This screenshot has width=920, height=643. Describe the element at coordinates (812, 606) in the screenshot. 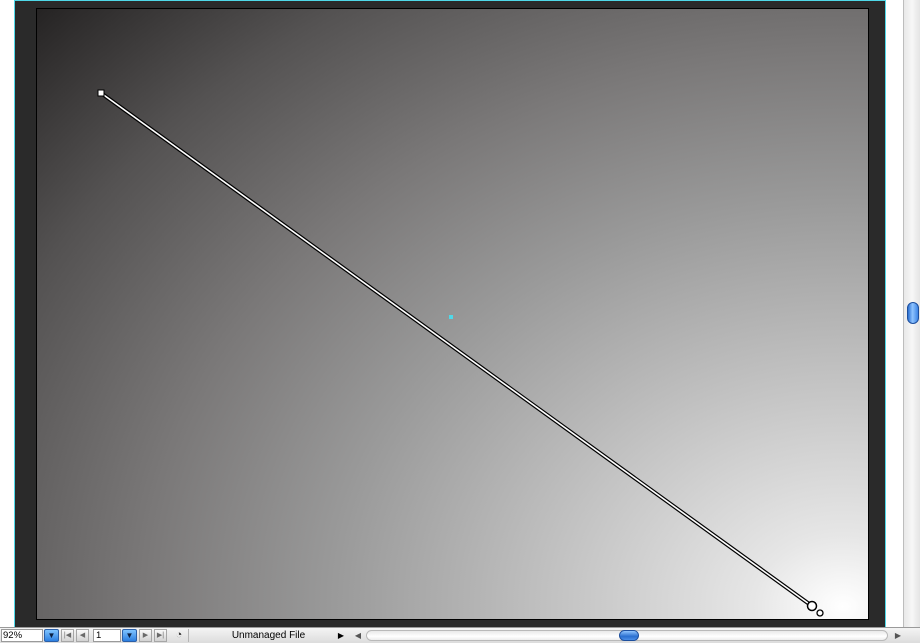

I see `gradient-end-handle` at that location.